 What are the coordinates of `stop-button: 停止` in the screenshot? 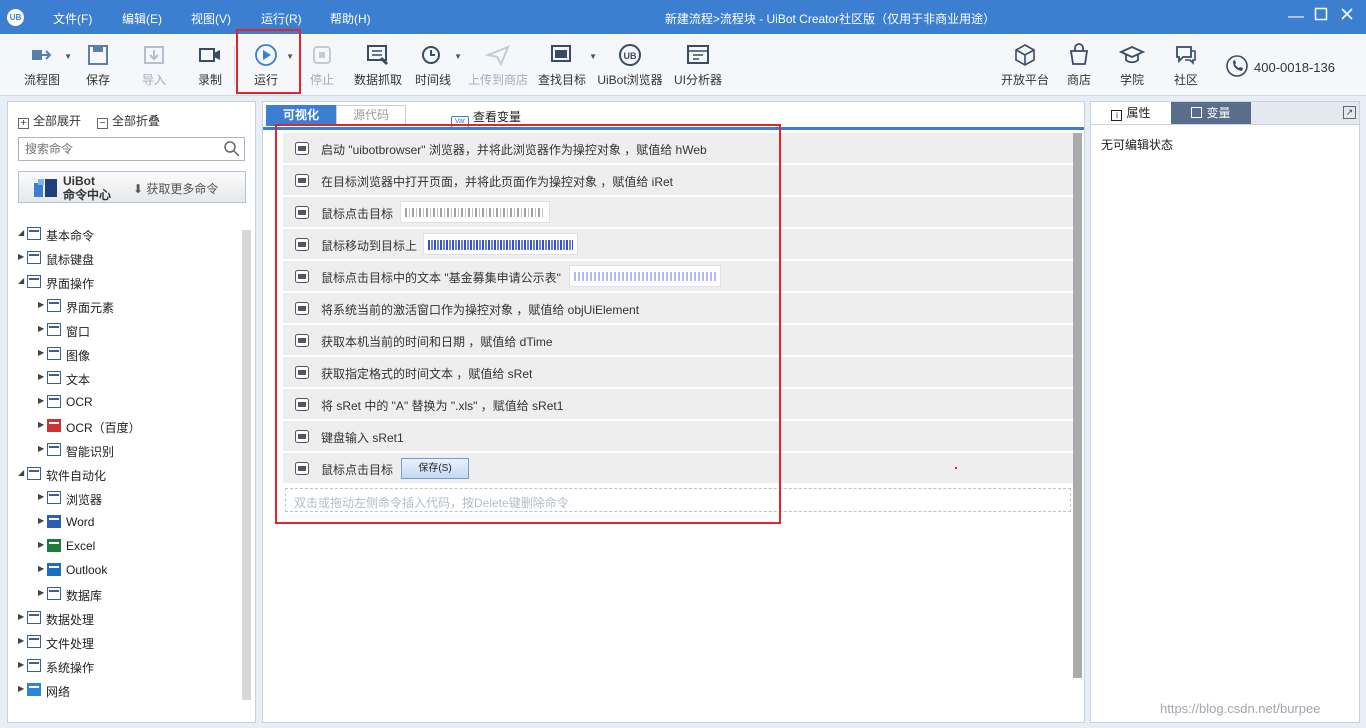 It's located at (322, 65).